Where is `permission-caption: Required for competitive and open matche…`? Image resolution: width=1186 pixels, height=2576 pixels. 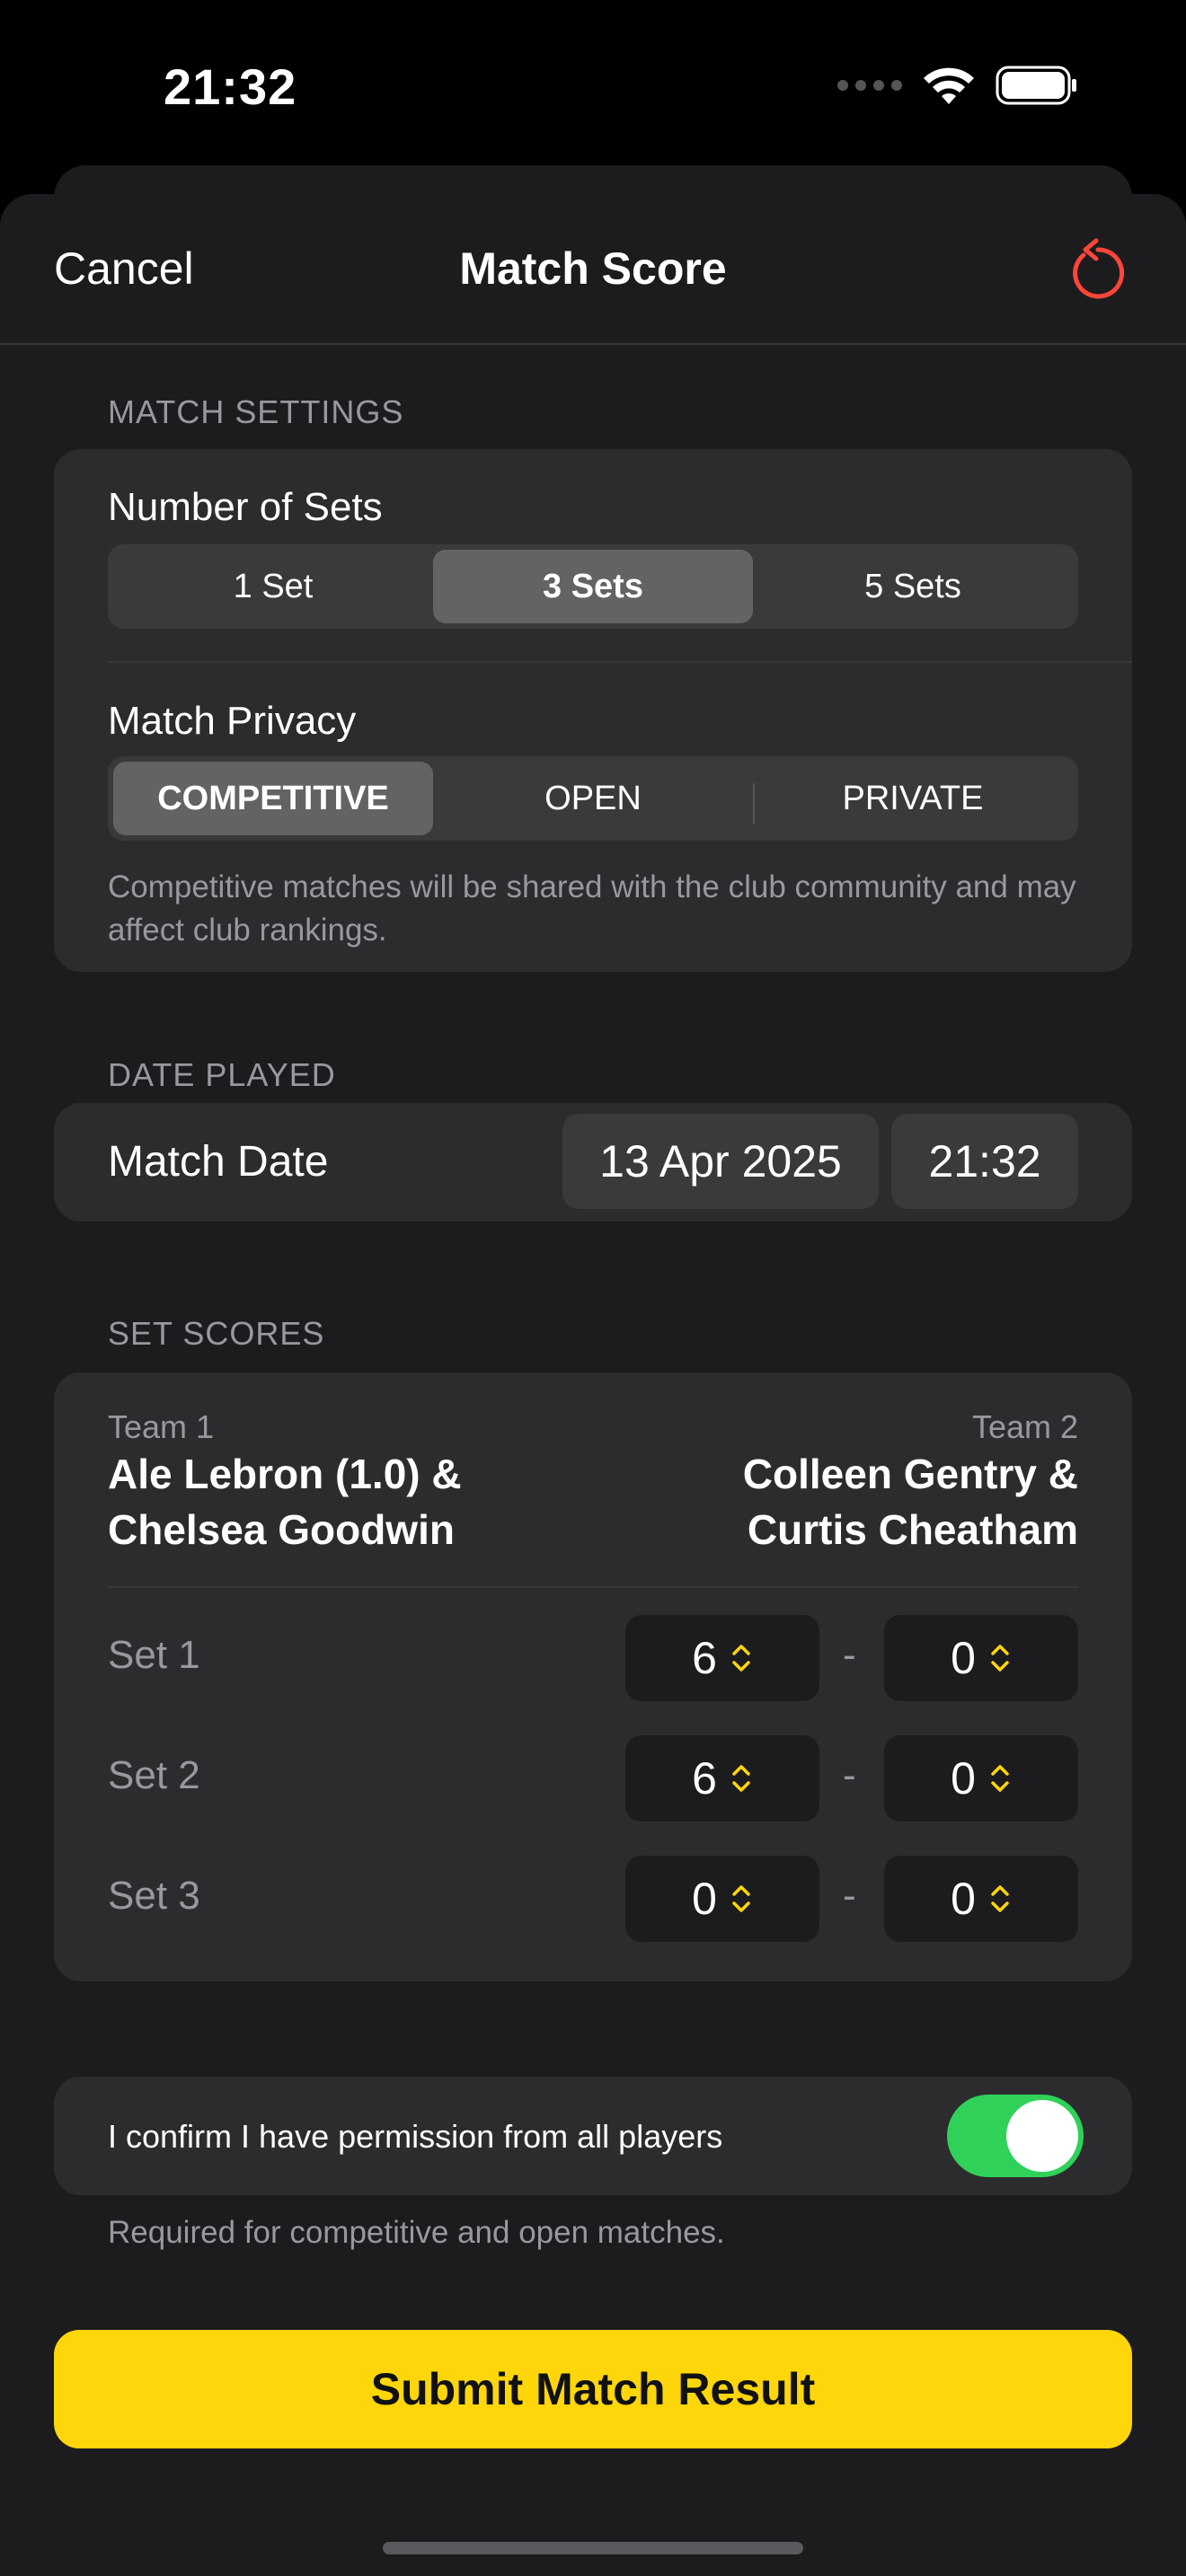
permission-caption: Required for competitive and open matche… is located at coordinates (416, 2232).